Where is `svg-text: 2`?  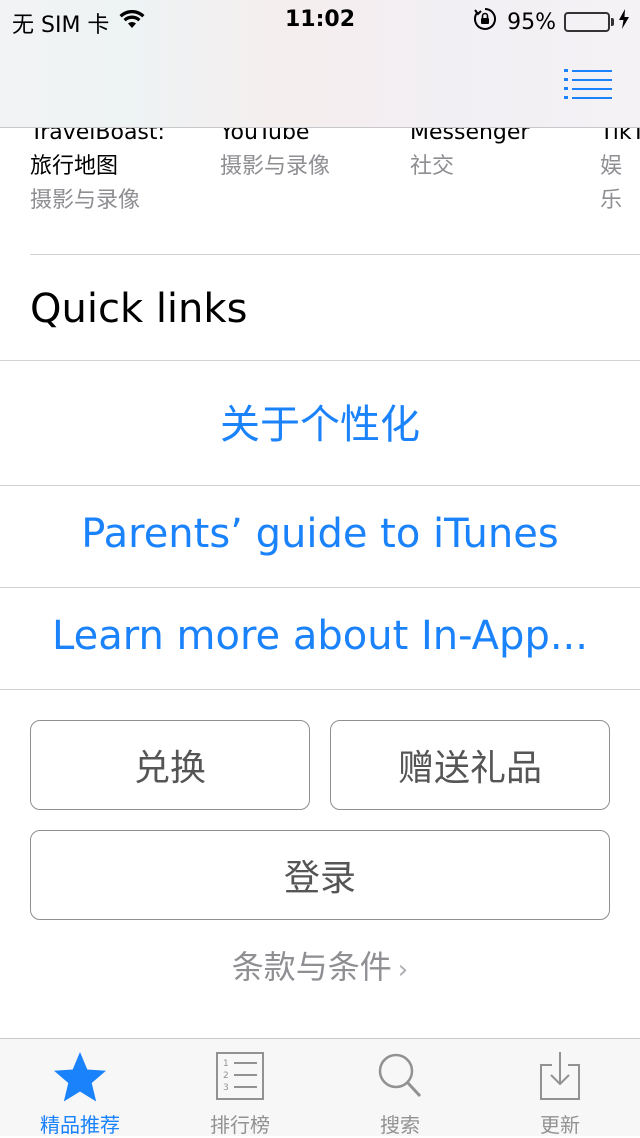 svg-text: 2 is located at coordinates (226, 1076).